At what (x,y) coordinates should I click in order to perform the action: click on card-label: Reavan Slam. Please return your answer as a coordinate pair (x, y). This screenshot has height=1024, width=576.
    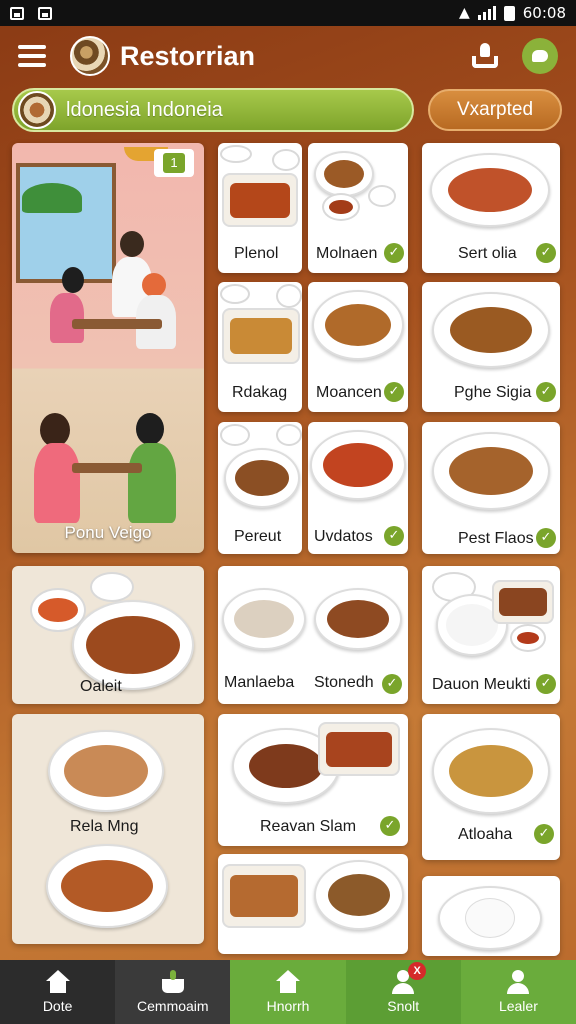
    Looking at the image, I should click on (308, 826).